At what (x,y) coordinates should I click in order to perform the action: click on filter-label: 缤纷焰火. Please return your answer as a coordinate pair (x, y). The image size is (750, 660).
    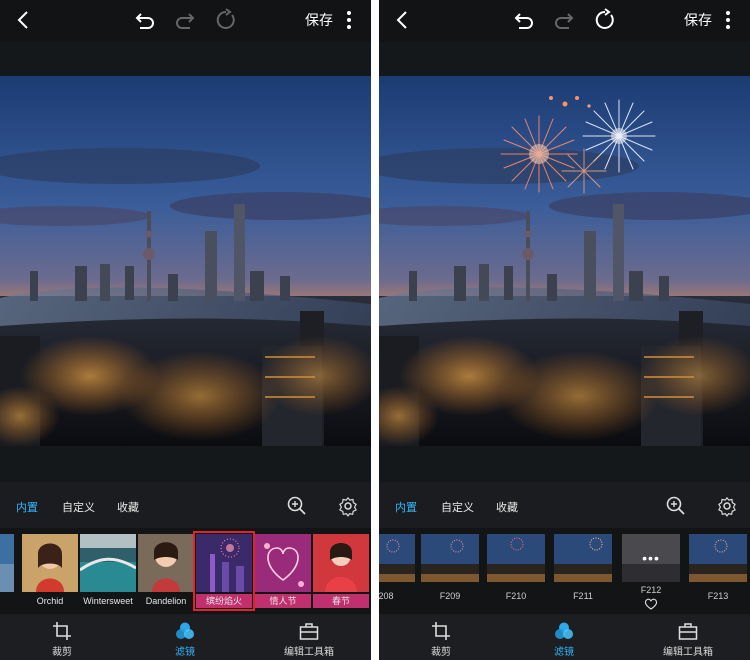
    Looking at the image, I should click on (224, 601).